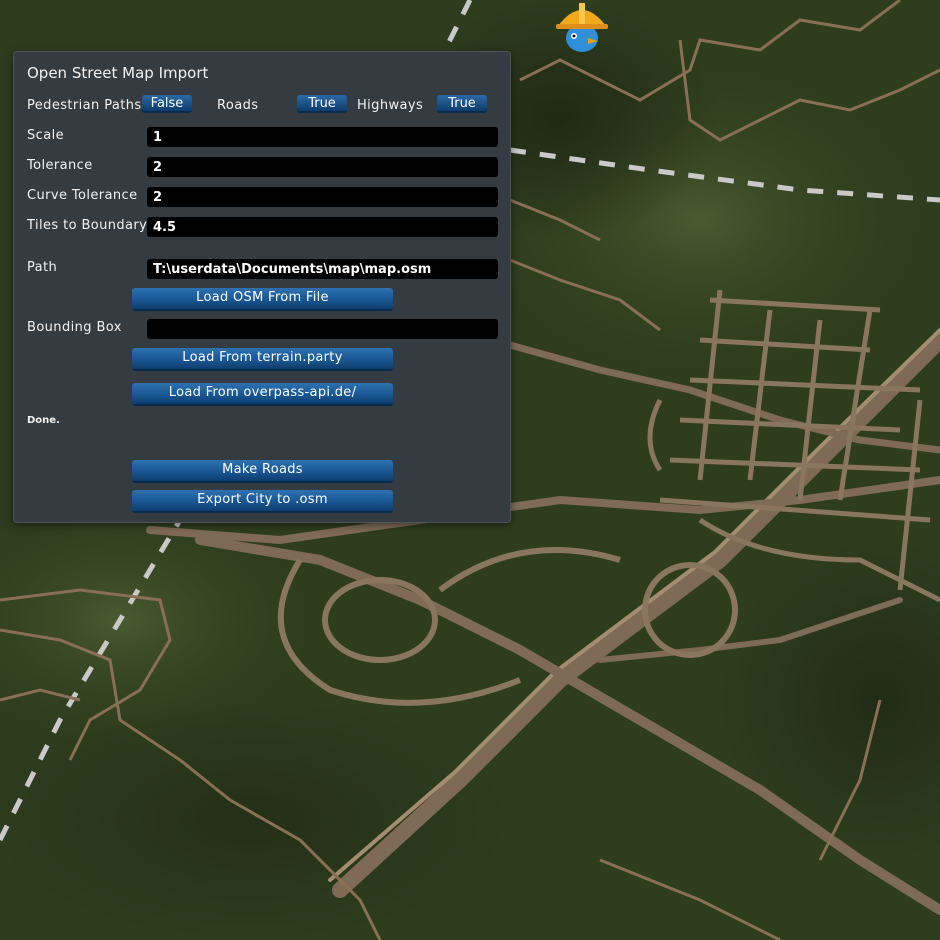  I want to click on chirper-bird-hardhat-icon, so click(582, 28).